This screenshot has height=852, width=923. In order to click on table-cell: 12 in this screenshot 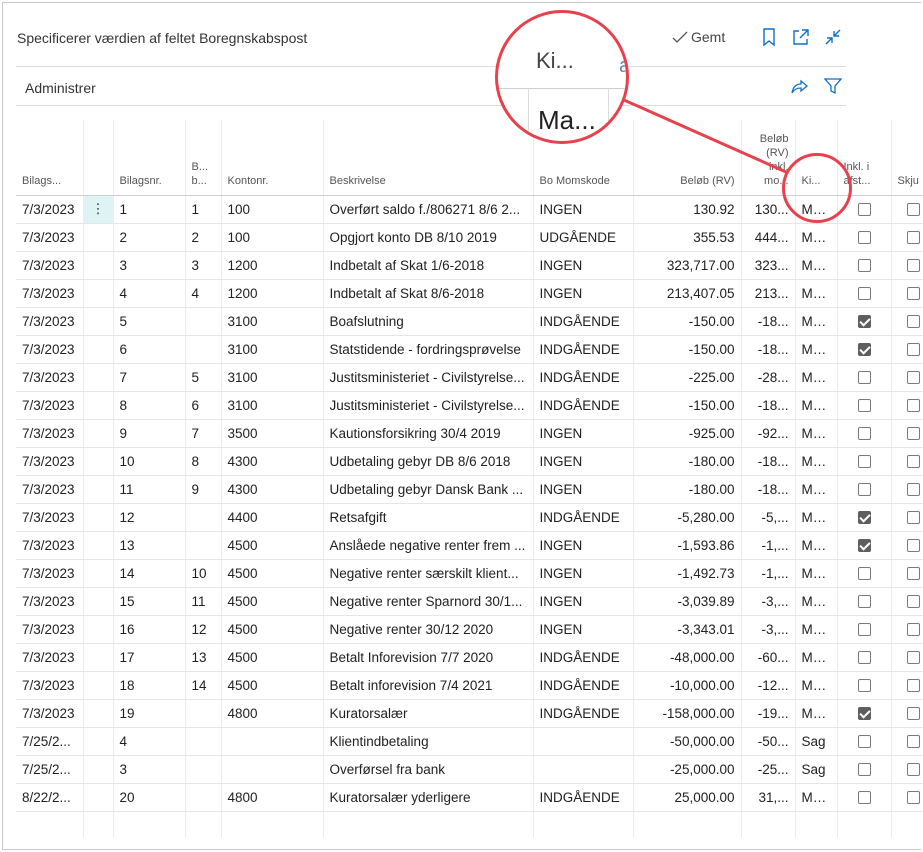, I will do `click(148, 517)`.